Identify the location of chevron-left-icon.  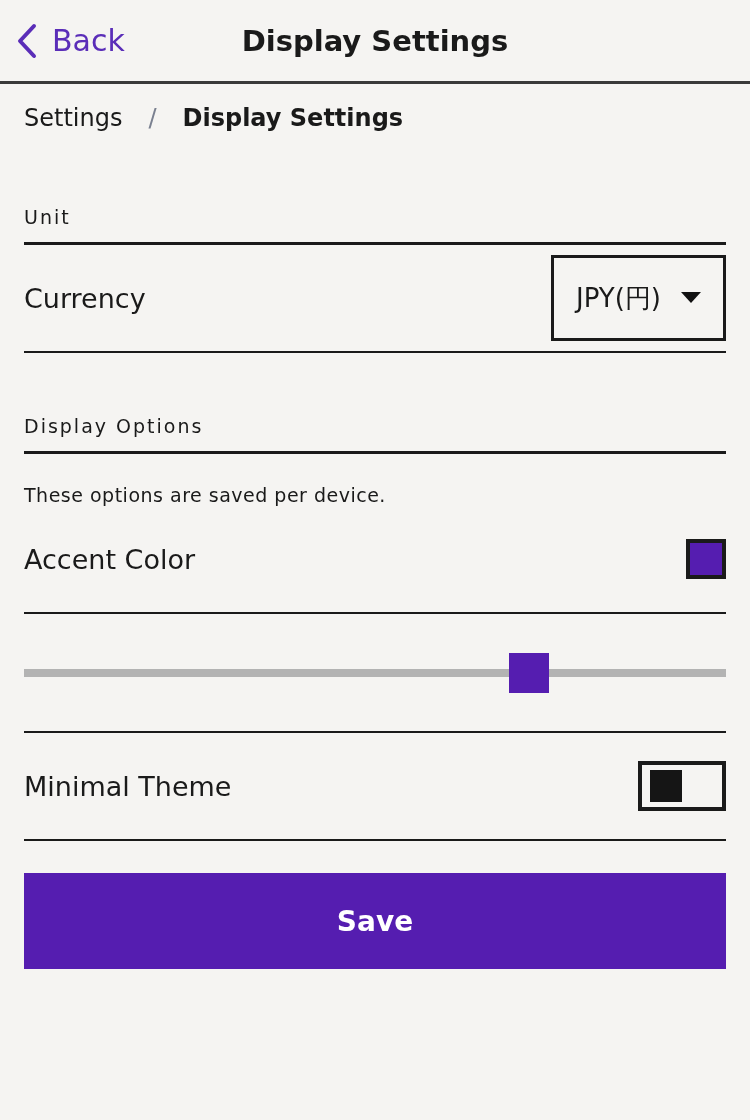
(27, 40).